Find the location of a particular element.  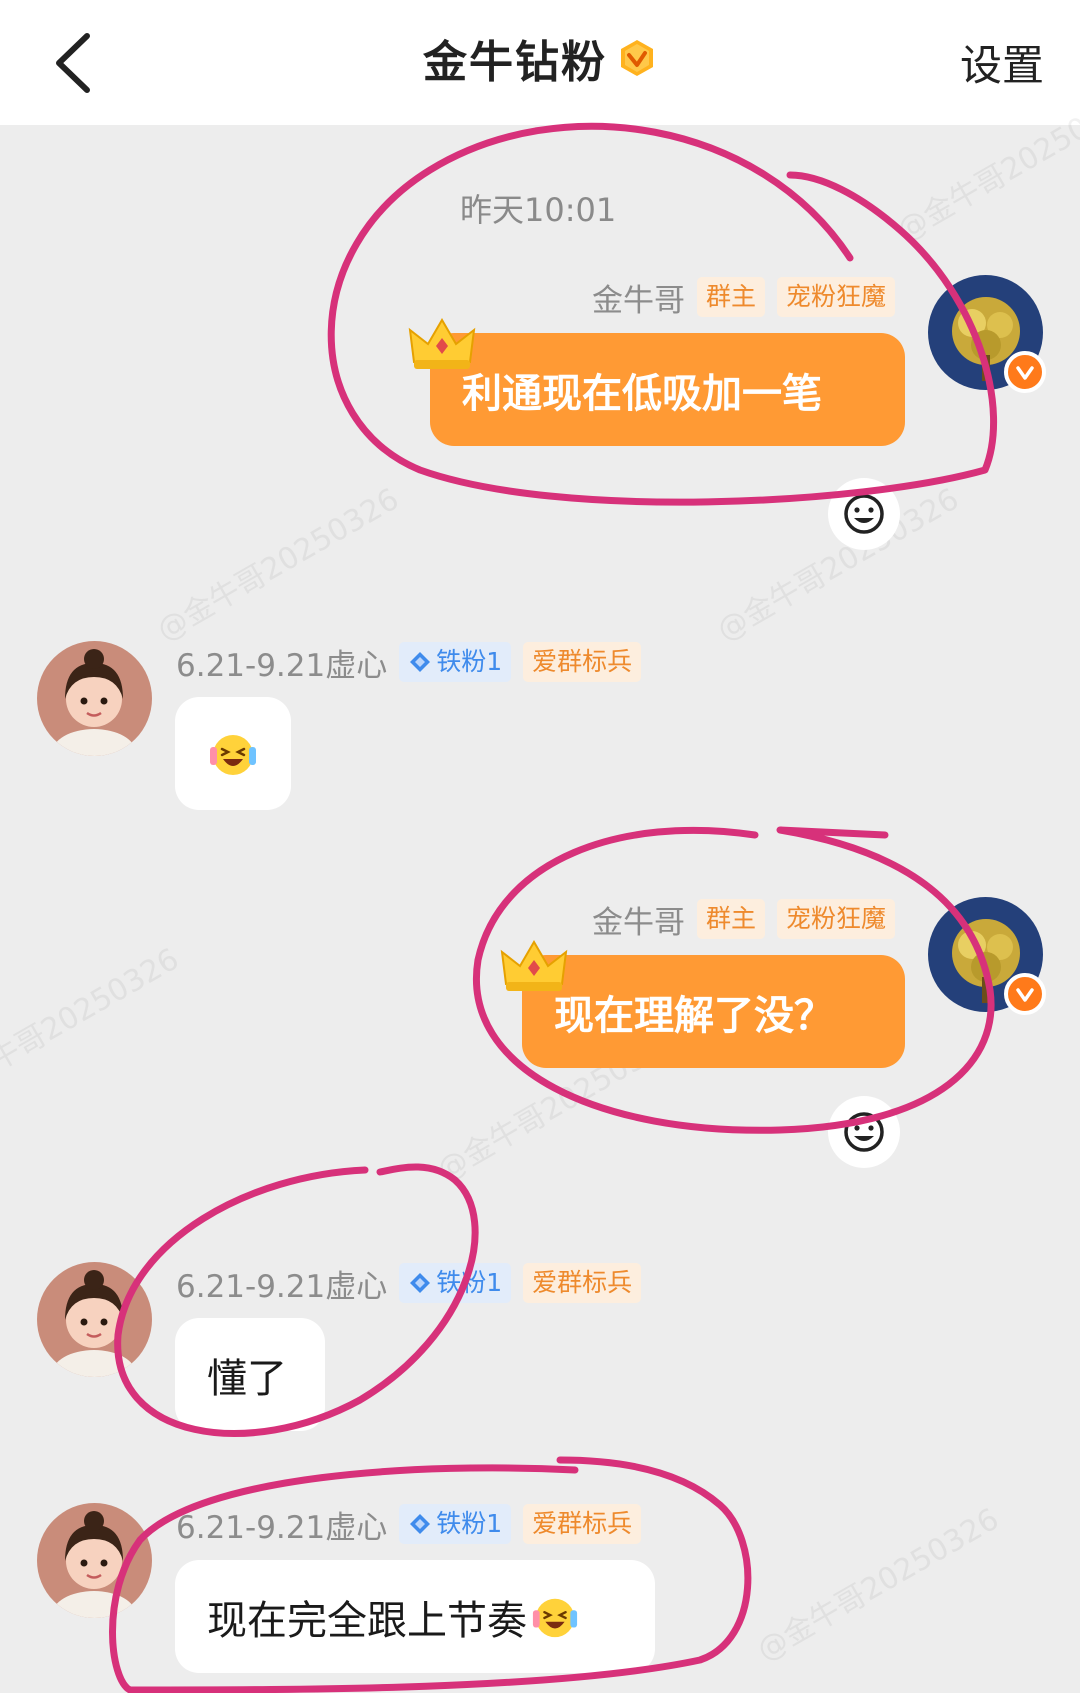

message-bubble is located at coordinates (233, 753).